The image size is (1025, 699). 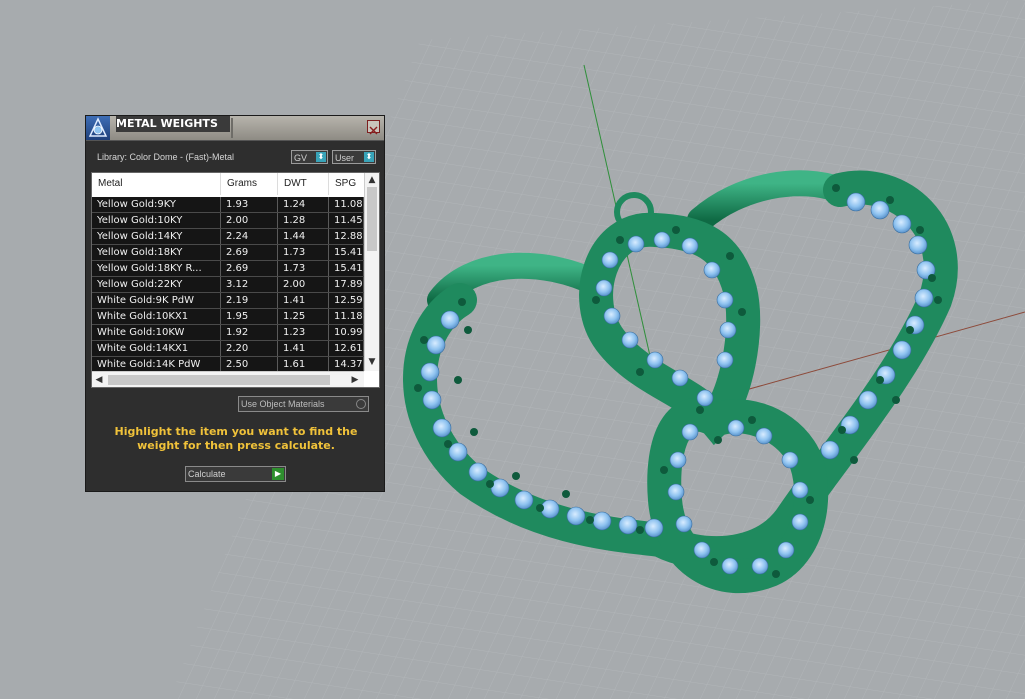 What do you see at coordinates (249, 348) in the screenshot?
I see `cell-grams: 2.20` at bounding box center [249, 348].